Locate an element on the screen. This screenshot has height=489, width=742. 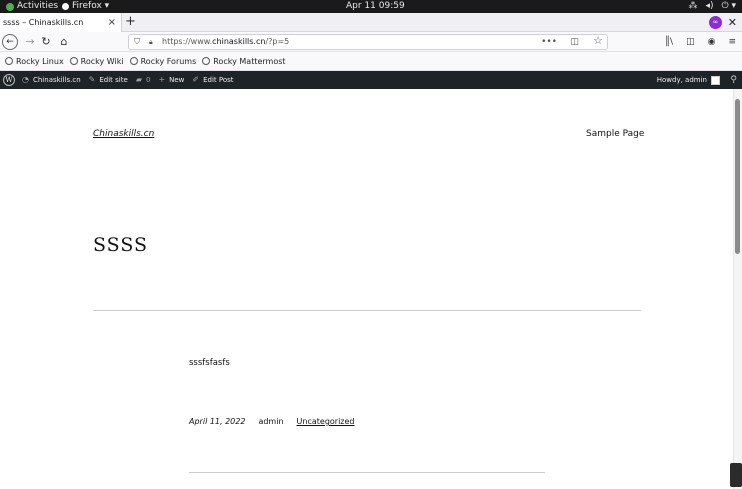
tracking-shield-icon: ⛉ is located at coordinates (137, 42).